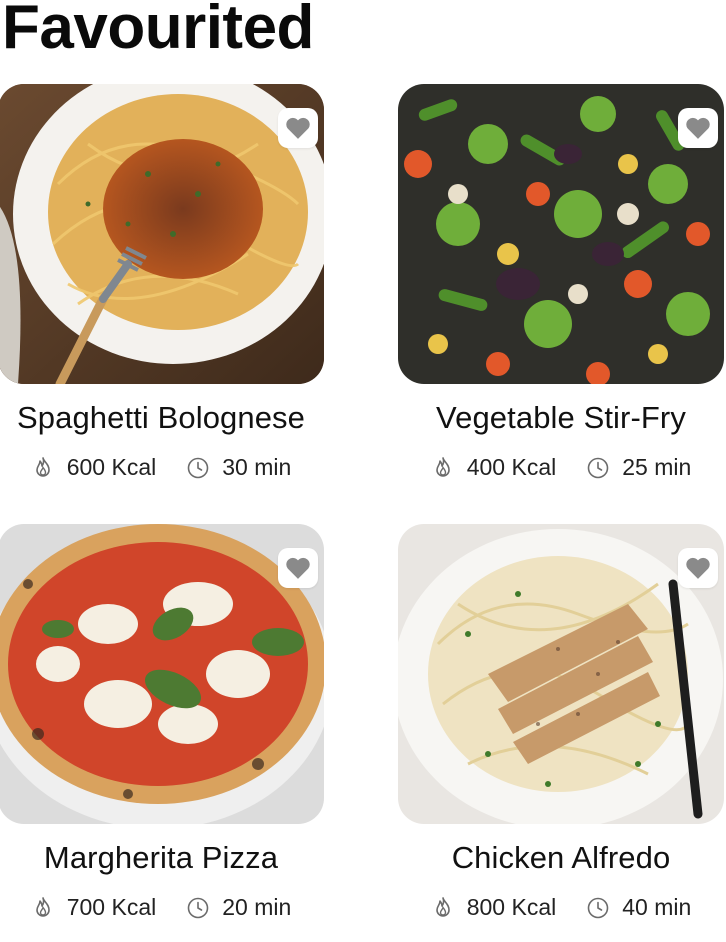 The height and width of the screenshot is (942, 726). What do you see at coordinates (158, 31) in the screenshot?
I see `page-title: Favourited` at bounding box center [158, 31].